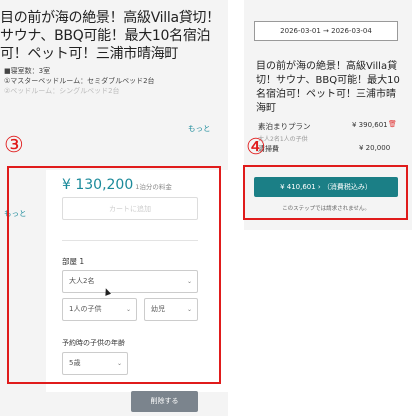 The image size is (416, 416). What do you see at coordinates (326, 209) in the screenshot?
I see `no-charge-note: このステップでは請求されません。` at bounding box center [326, 209].